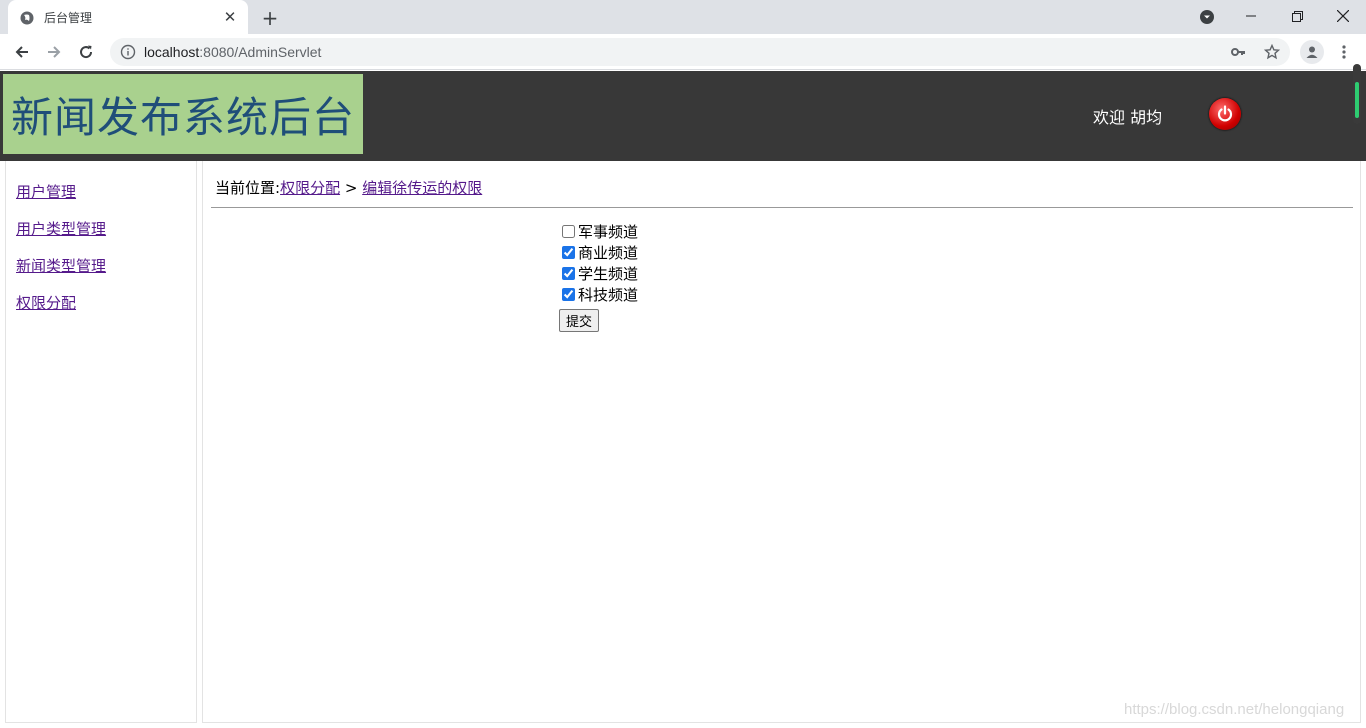 The width and height of the screenshot is (1366, 728). Describe the element at coordinates (46, 302) in the screenshot. I see `sidebar-item-permission-assignment: 权限分配` at that location.